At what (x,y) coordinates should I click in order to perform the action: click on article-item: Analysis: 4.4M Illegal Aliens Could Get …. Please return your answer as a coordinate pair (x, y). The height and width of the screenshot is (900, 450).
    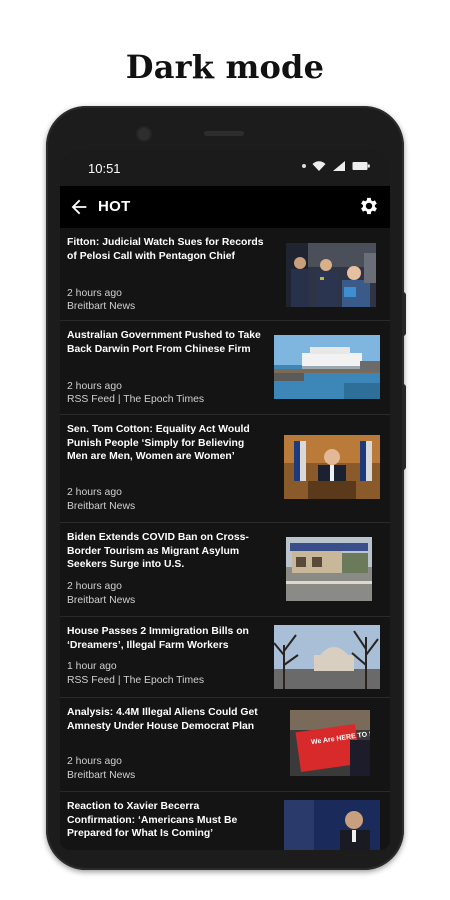
    Looking at the image, I should click on (225, 745).